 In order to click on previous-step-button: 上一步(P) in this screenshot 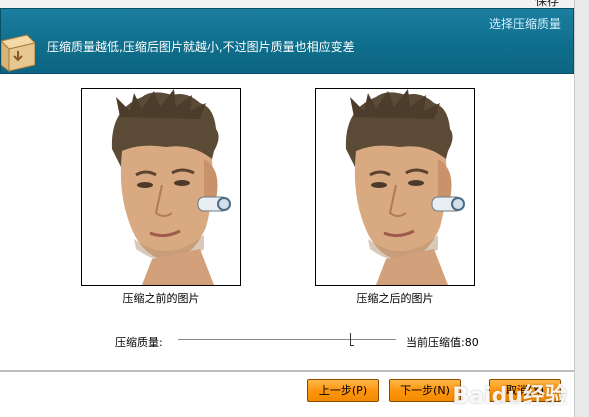, I will do `click(343, 390)`.